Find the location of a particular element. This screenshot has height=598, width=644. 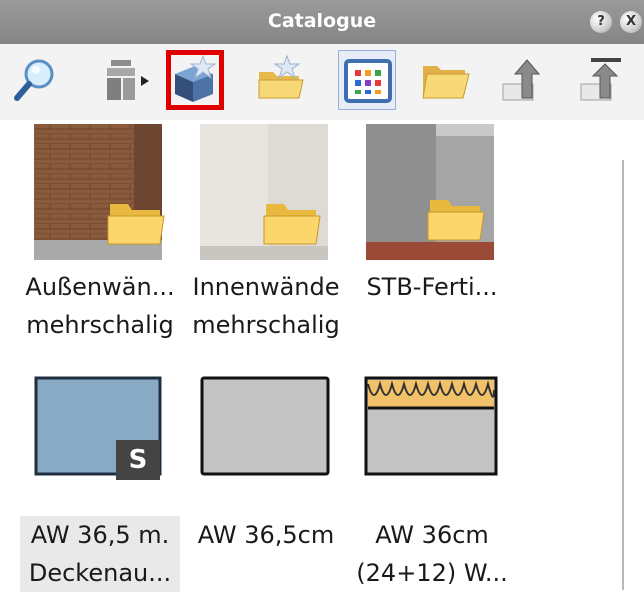

up-arrow-icon is located at coordinates (521, 80).